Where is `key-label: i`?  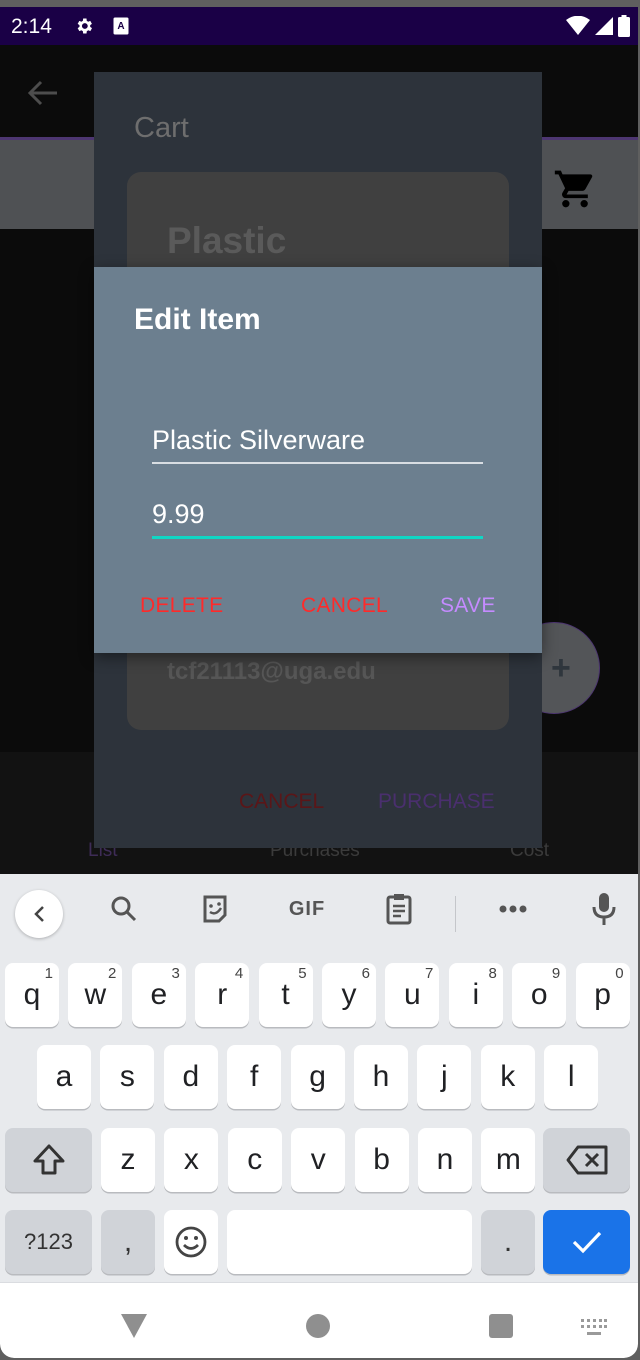 key-label: i is located at coordinates (476, 994).